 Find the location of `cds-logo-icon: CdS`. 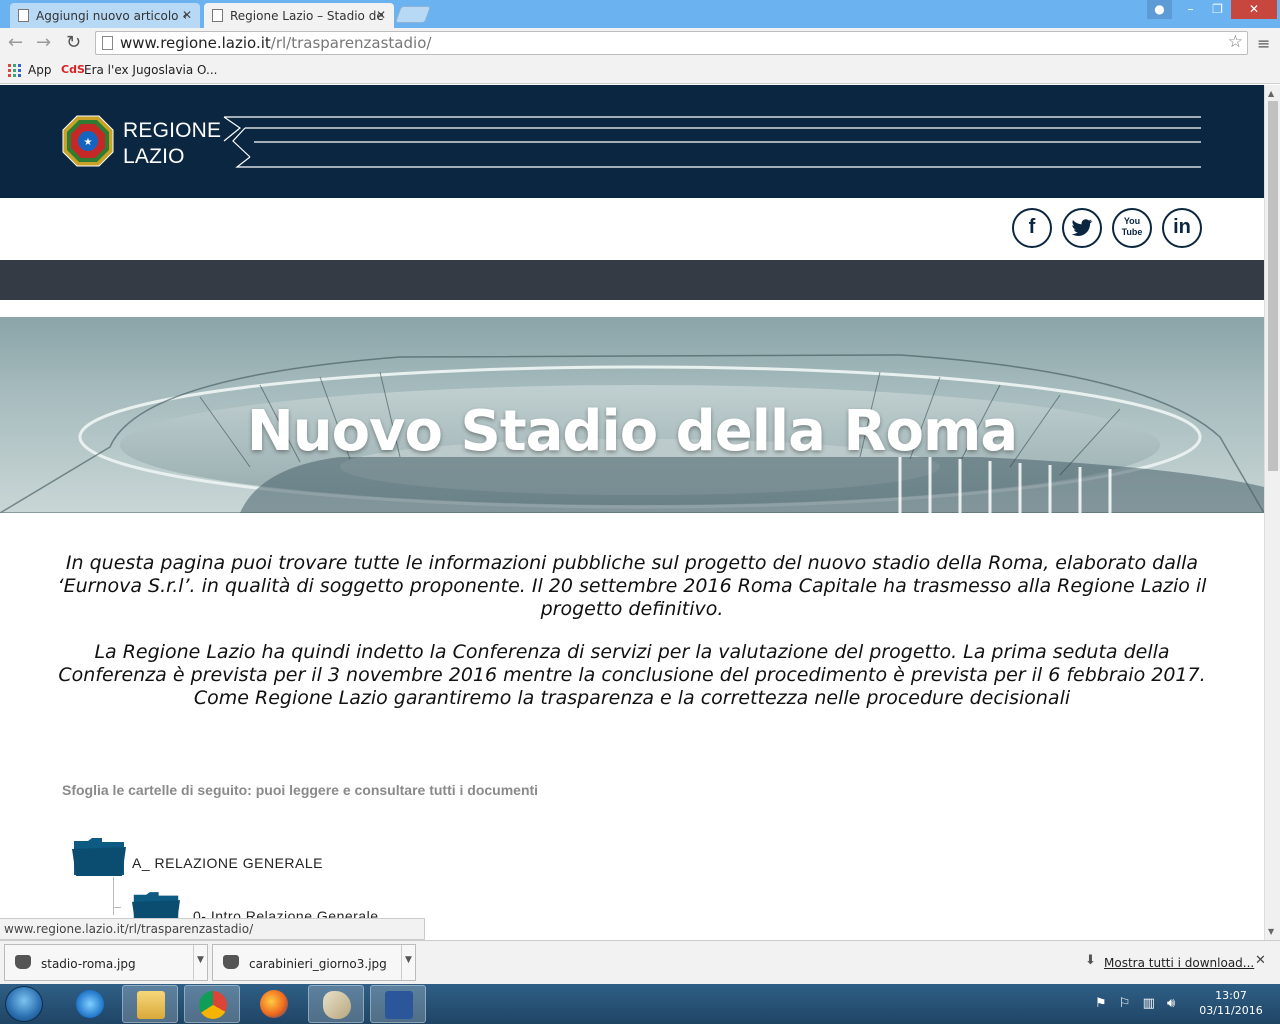

cds-logo-icon: CdS is located at coordinates (73, 69).